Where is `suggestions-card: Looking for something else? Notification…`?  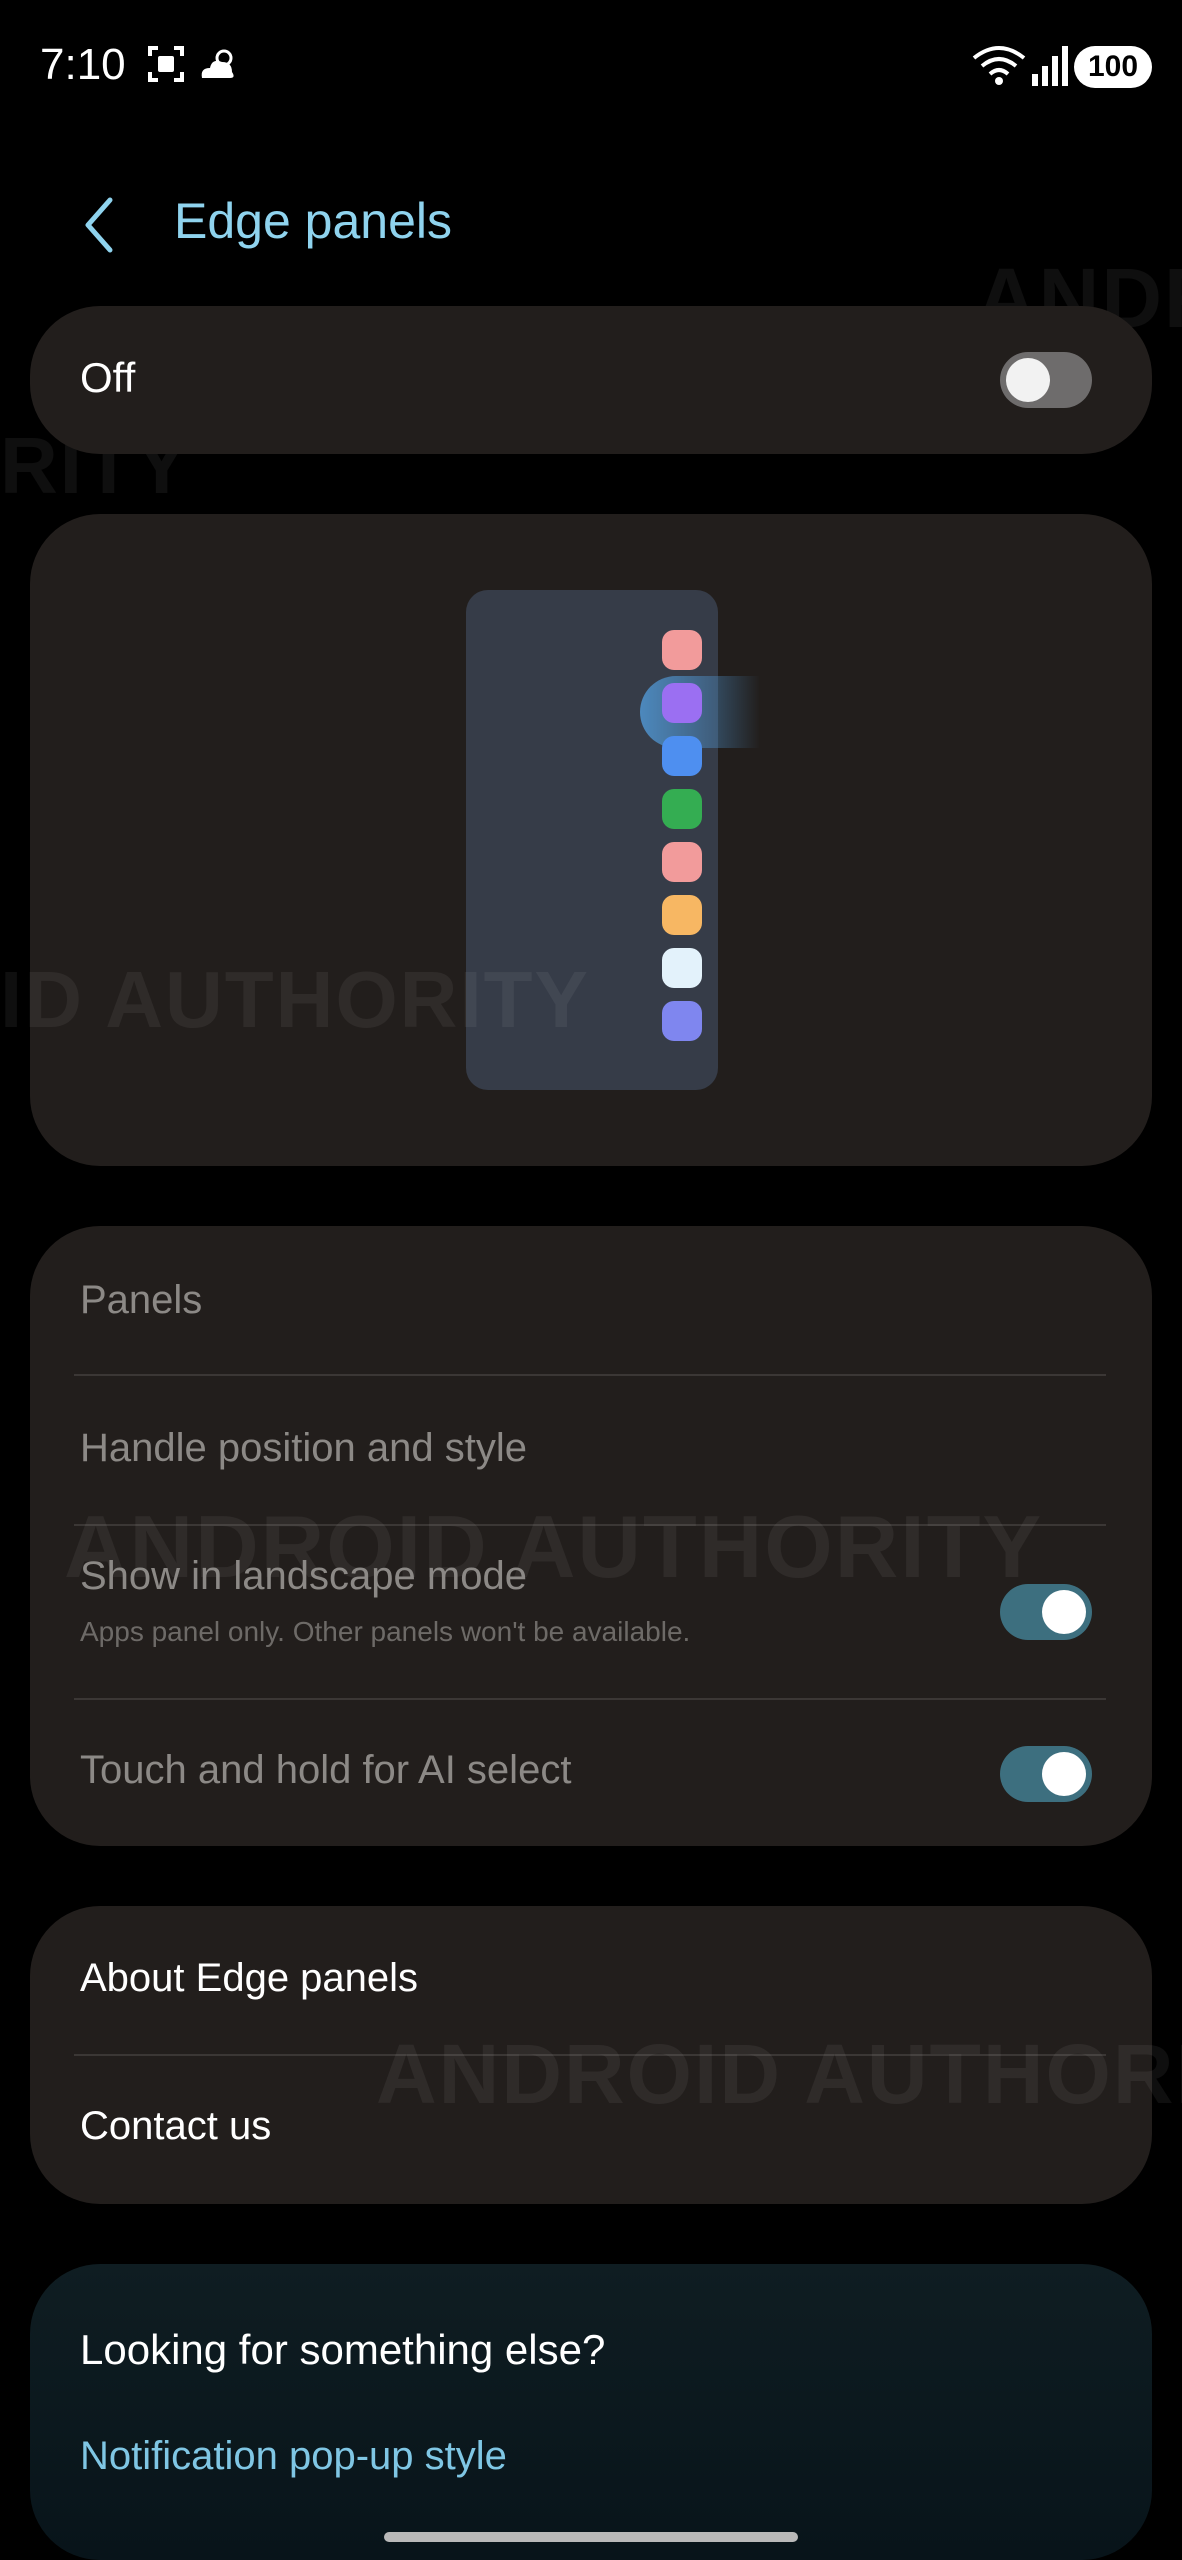
suggestions-card: Looking for something else? Notification… is located at coordinates (591, 2412).